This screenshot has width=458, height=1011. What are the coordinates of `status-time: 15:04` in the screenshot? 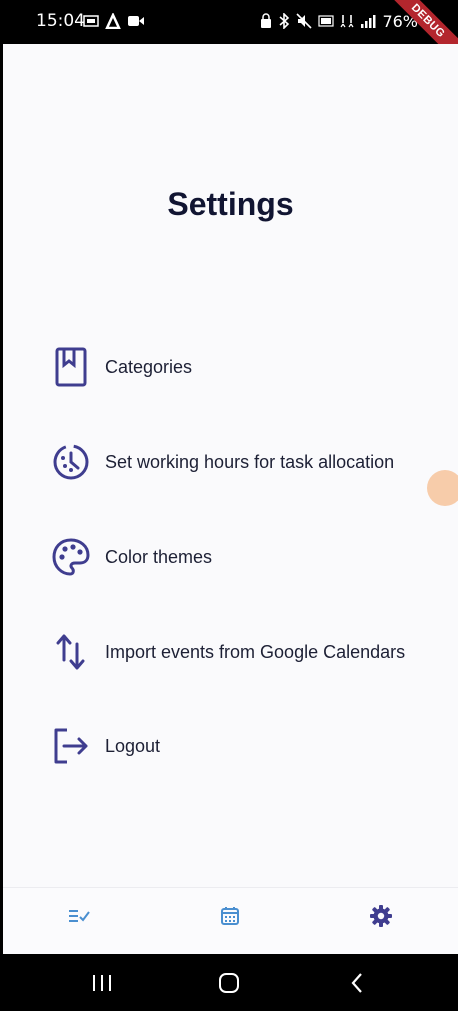 It's located at (60, 21).